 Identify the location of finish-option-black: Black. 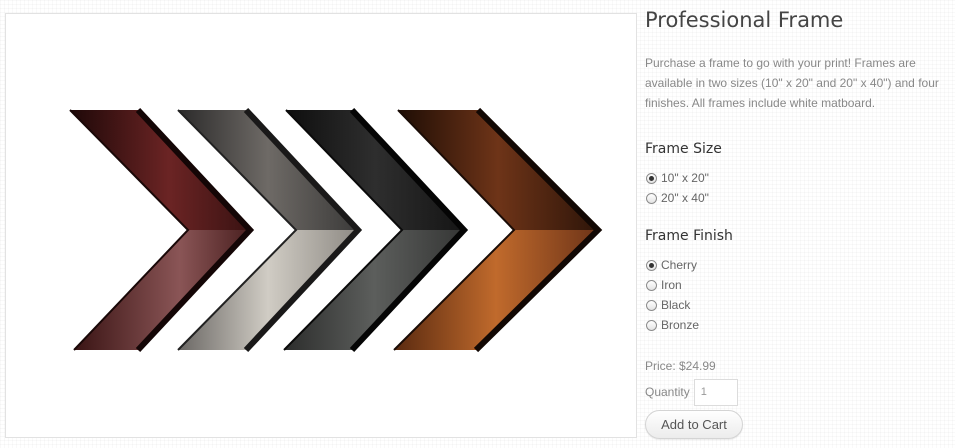
(797, 305).